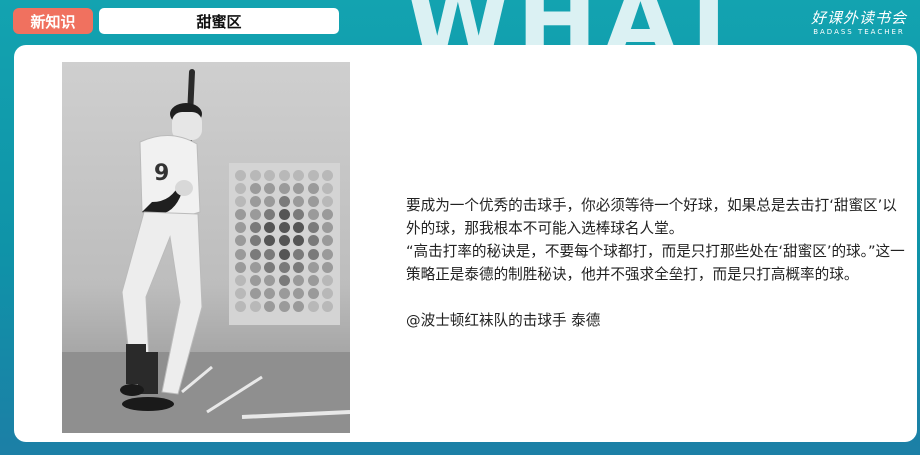 The width and height of the screenshot is (920, 455). I want to click on right-cleat, so click(132, 390).